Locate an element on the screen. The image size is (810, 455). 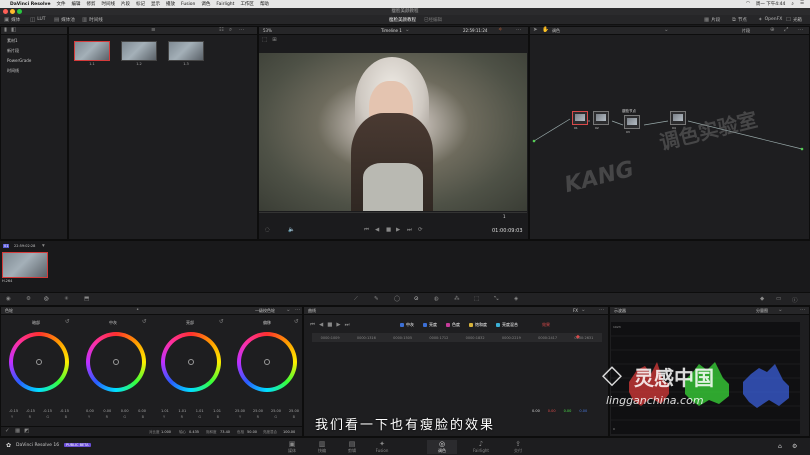
transform-icon: ⬚ is located at coordinates (264, 40).